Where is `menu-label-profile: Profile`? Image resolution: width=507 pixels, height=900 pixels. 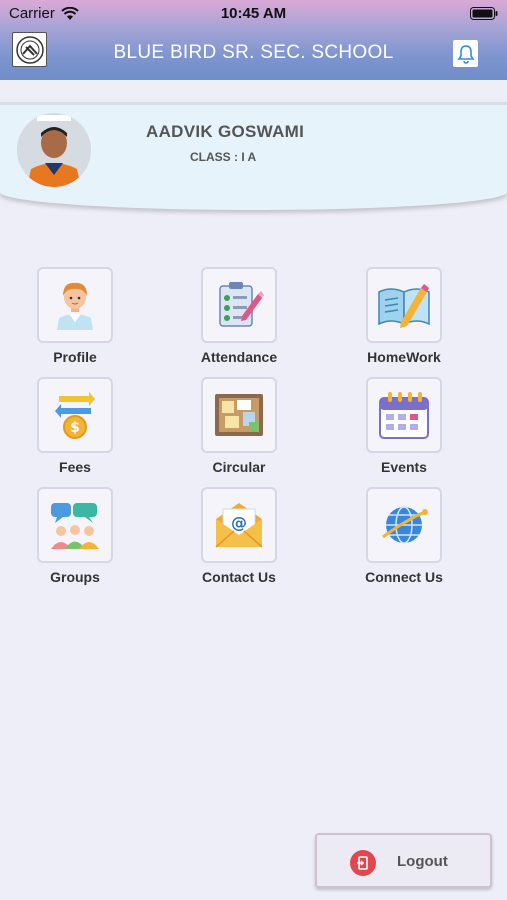
menu-label-profile: Profile is located at coordinates (75, 357).